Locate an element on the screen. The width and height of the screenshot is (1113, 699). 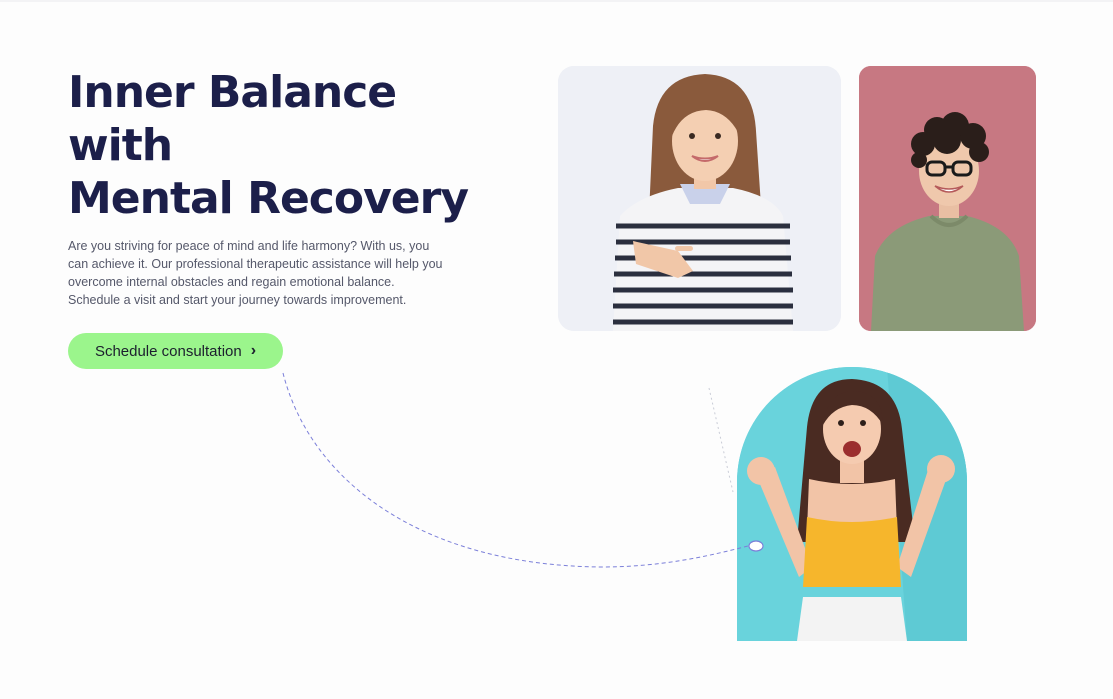
man-glasses-photo is located at coordinates (947, 198).